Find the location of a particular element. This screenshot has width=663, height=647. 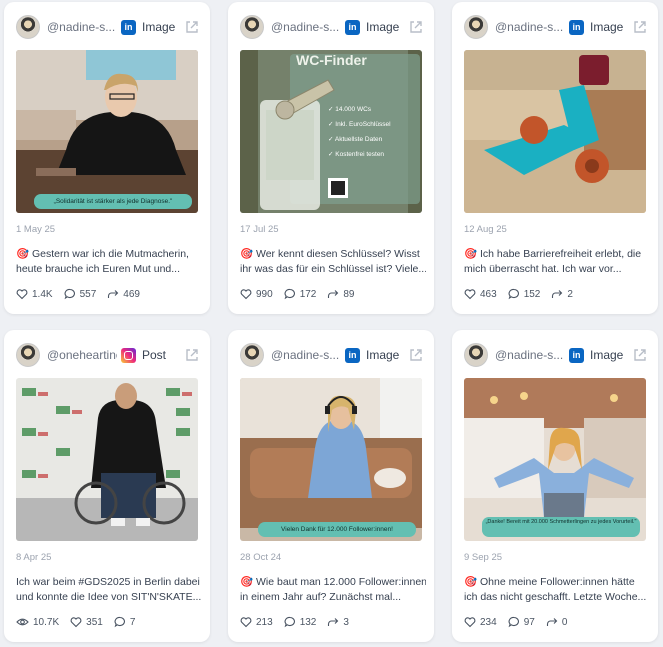

card-header: @oneheartinc... Post is located at coordinates (108, 355).